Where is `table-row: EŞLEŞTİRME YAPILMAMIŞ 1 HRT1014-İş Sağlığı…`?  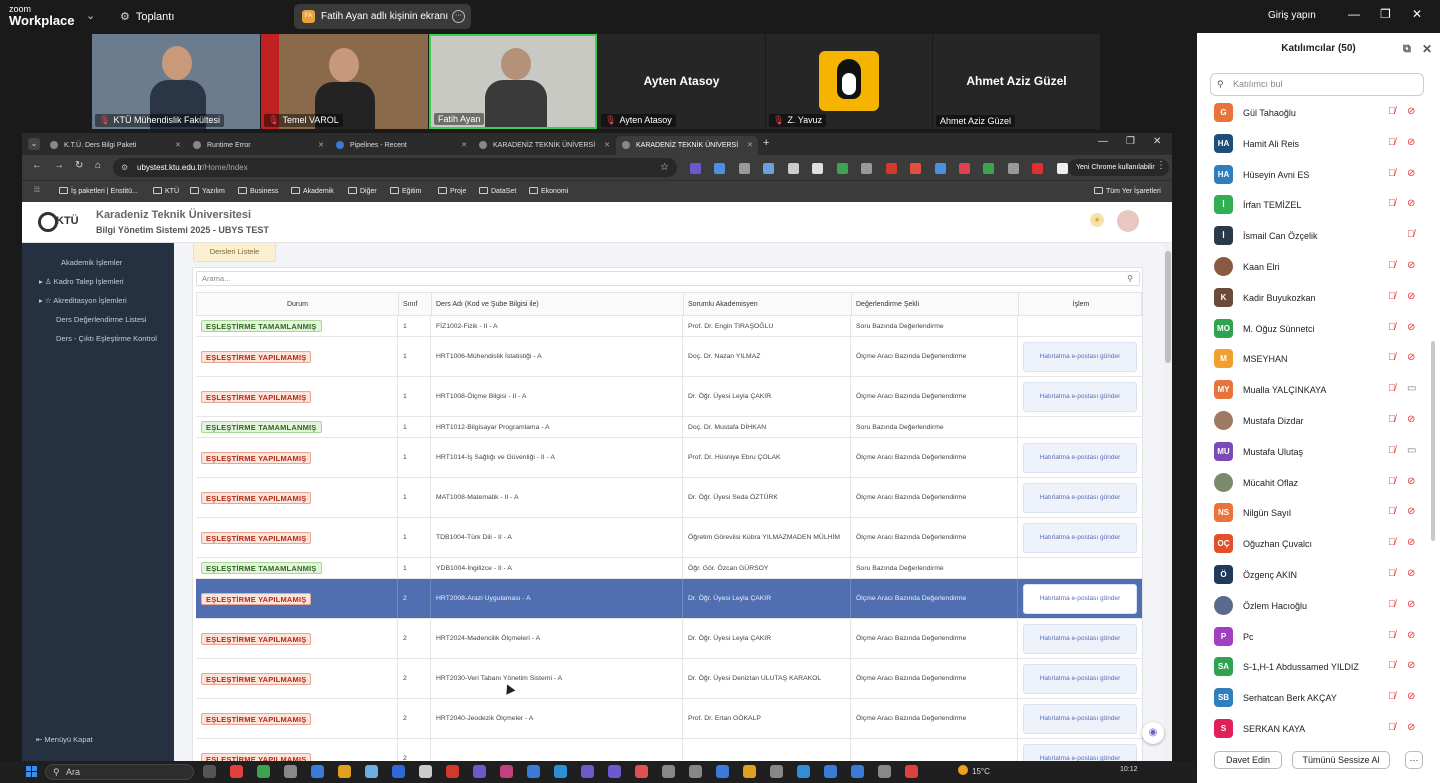 table-row: EŞLEŞTİRME YAPILMAMIŞ 1 HRT1014-İş Sağlığı… is located at coordinates (669, 458).